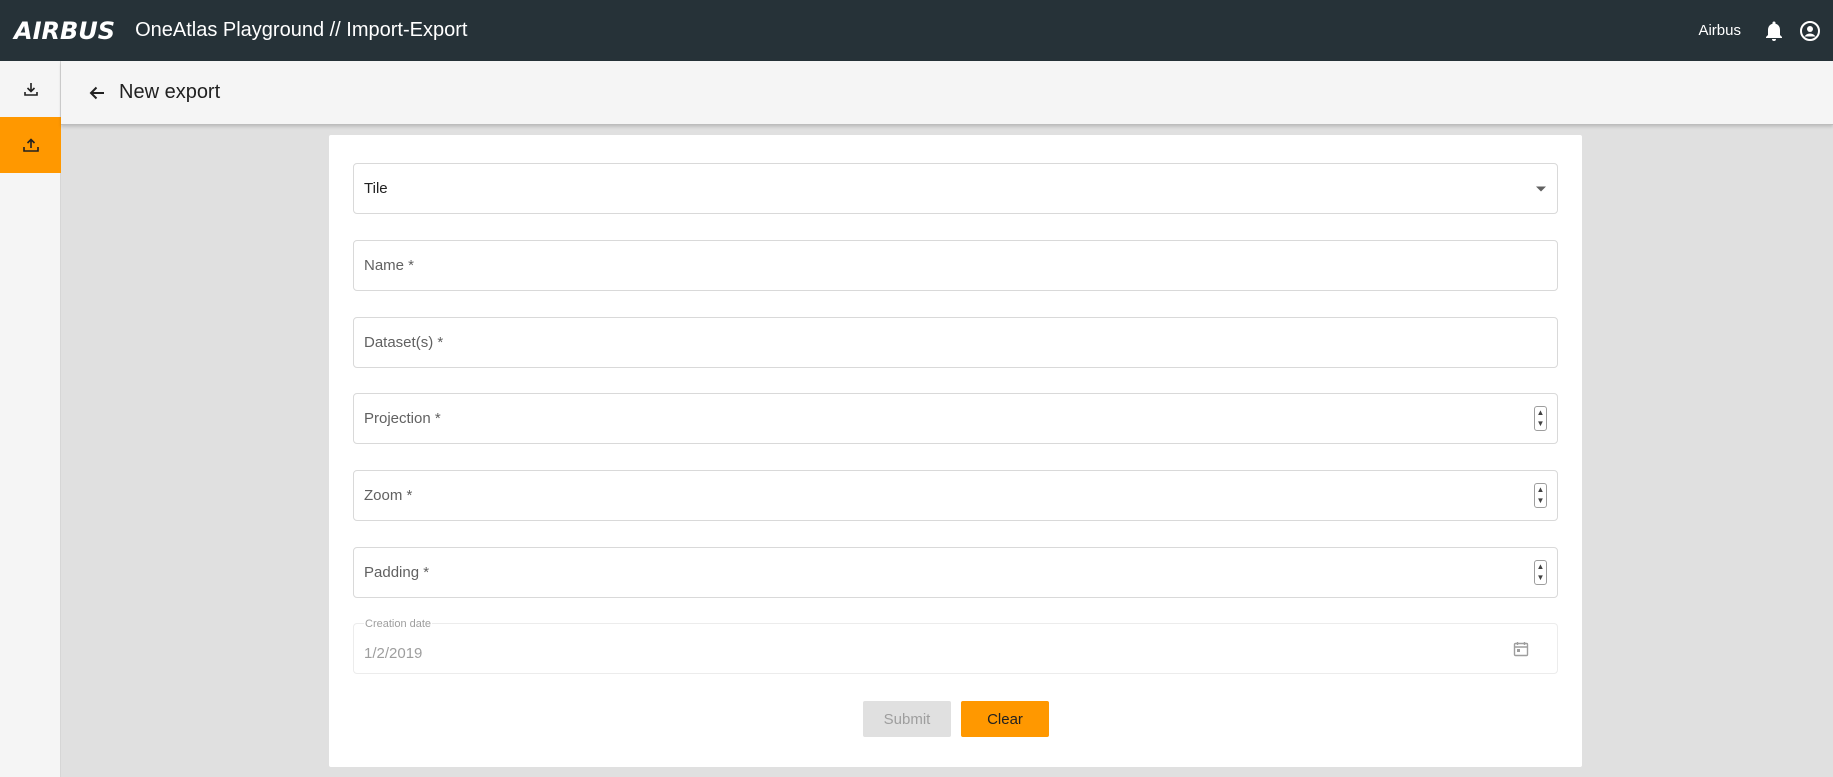  I want to click on back-button, so click(97, 93).